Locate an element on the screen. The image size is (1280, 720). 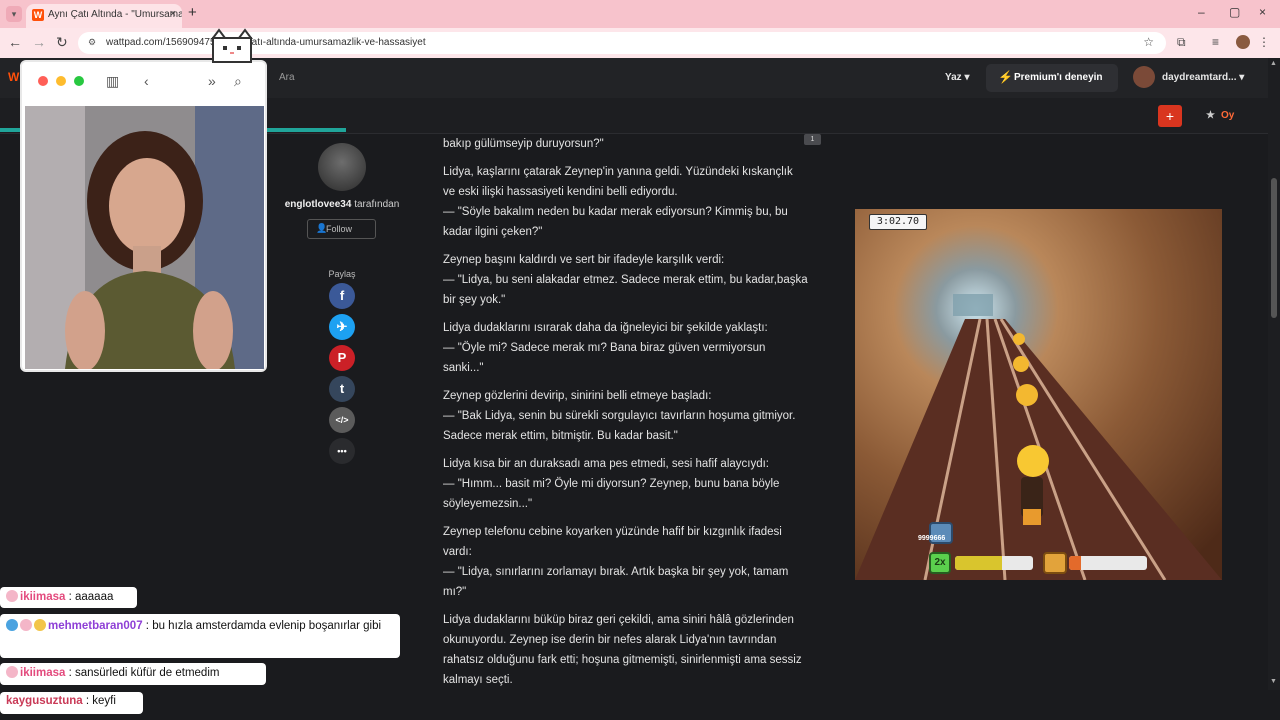
pixel-cat-icon is located at coordinates (232, 45).